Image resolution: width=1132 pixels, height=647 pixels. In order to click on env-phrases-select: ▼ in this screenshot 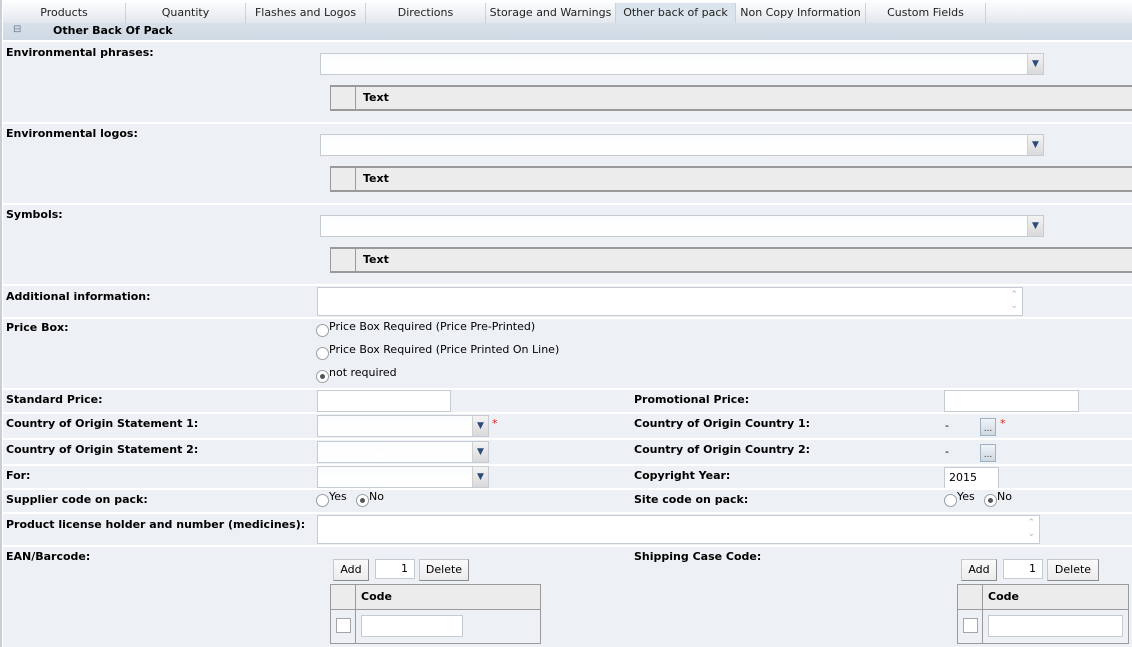, I will do `click(682, 64)`.